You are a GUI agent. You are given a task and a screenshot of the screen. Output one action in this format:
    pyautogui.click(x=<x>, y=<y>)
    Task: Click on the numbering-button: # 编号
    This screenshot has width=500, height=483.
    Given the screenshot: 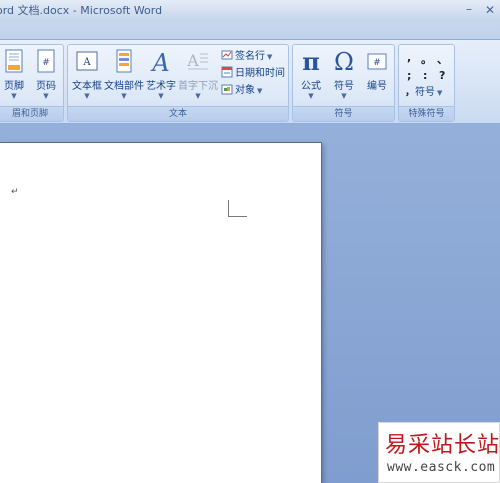 What is the action you would take?
    pyautogui.click(x=377, y=76)
    